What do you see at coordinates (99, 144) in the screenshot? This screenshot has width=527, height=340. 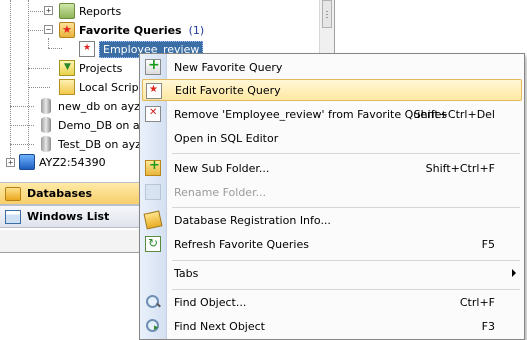 I see `tree-node-label: Test_DB on ayz` at bounding box center [99, 144].